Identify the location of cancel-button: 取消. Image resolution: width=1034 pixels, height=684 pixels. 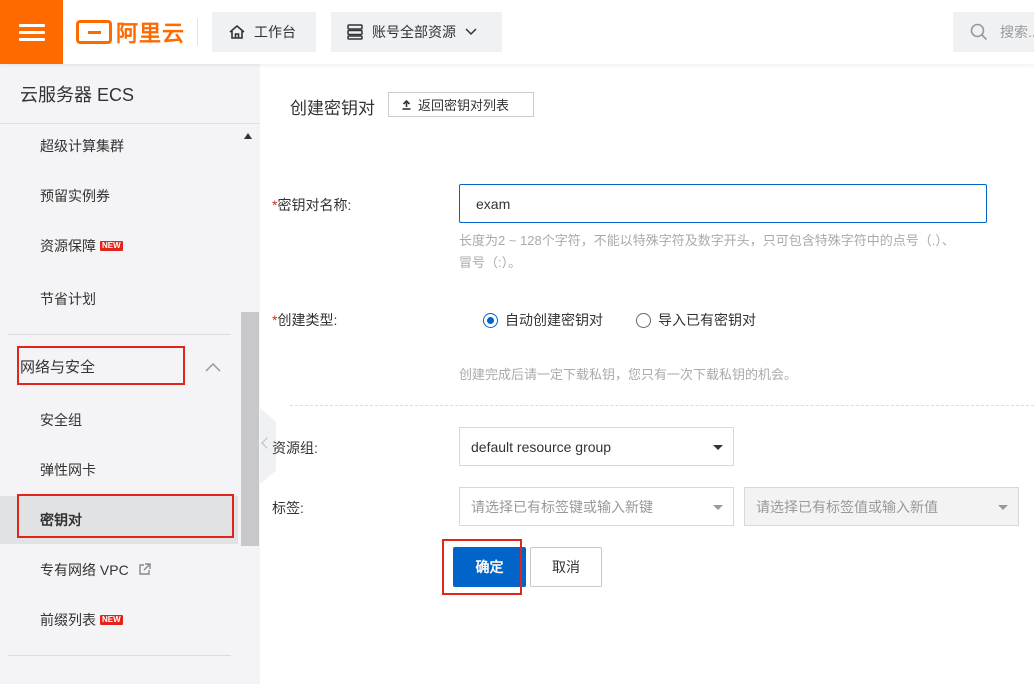
(566, 567).